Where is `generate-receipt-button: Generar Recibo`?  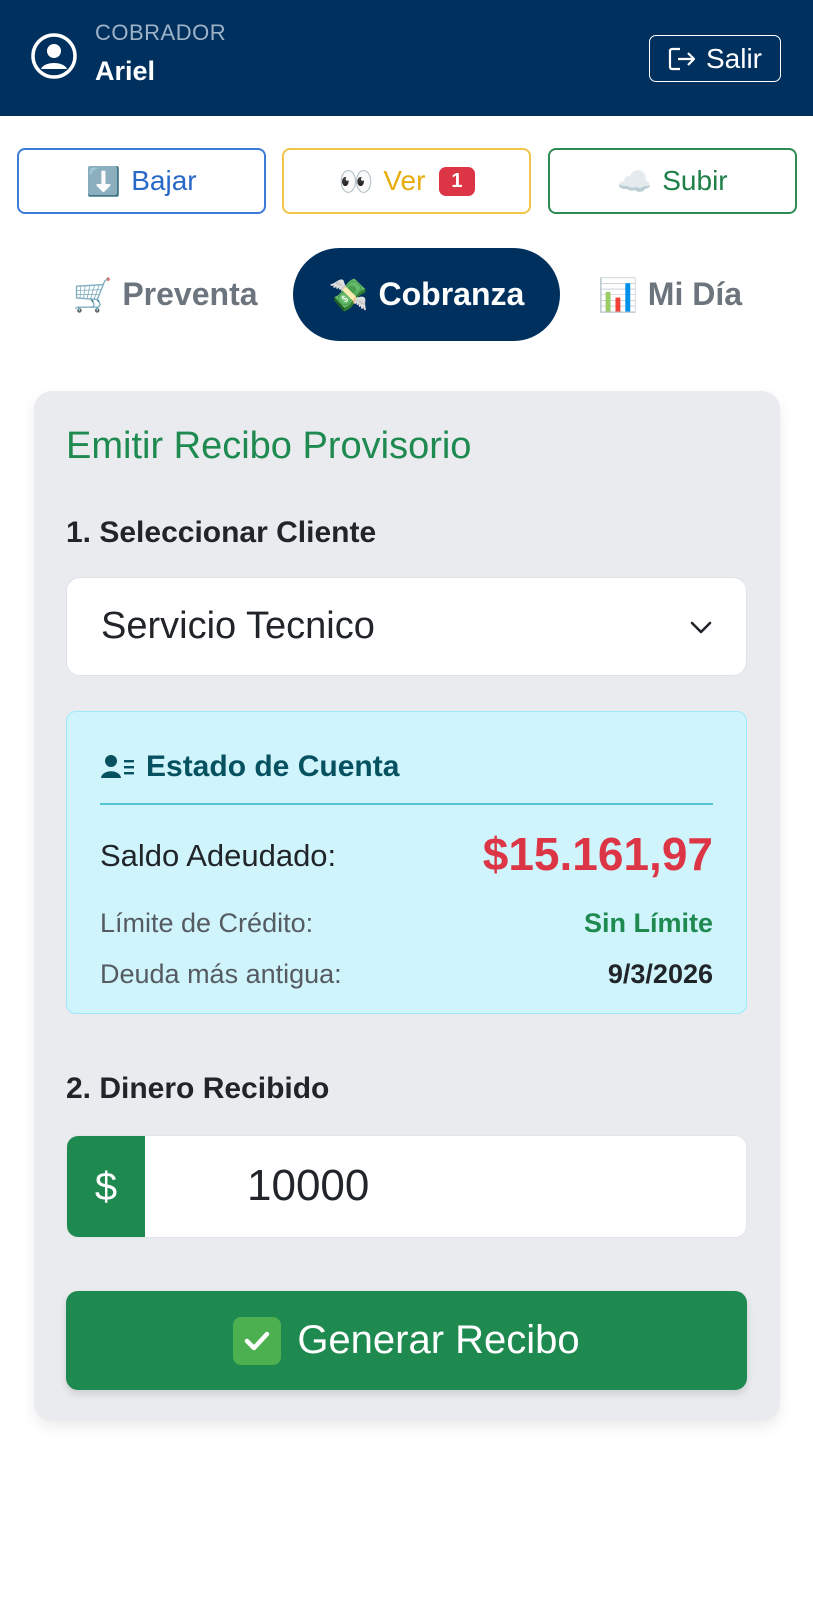 generate-receipt-button: Generar Recibo is located at coordinates (406, 1340).